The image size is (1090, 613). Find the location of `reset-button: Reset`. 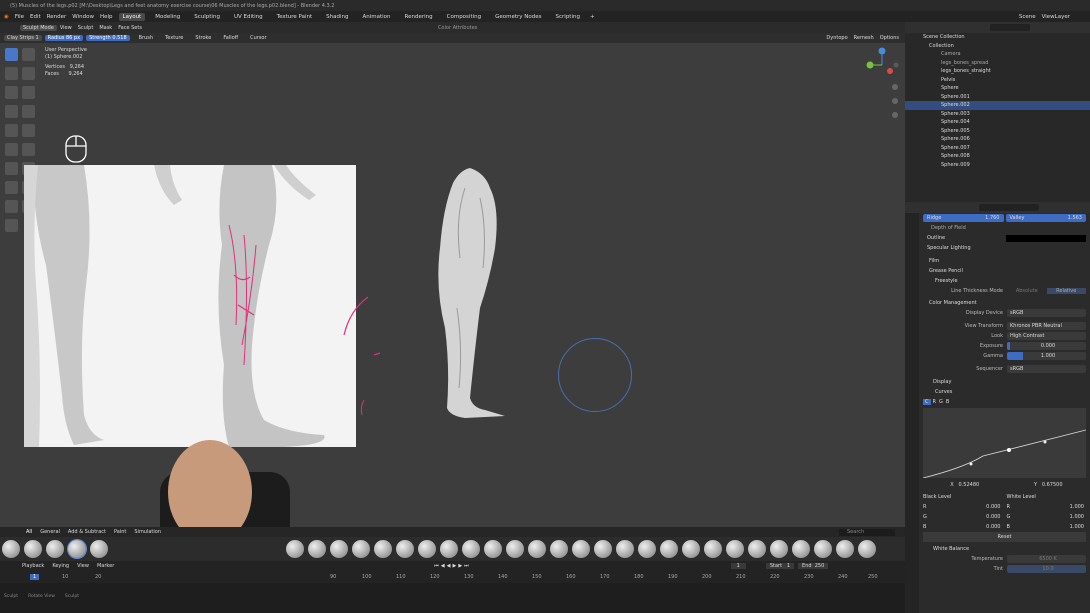

reset-button: Reset is located at coordinates (1004, 537).